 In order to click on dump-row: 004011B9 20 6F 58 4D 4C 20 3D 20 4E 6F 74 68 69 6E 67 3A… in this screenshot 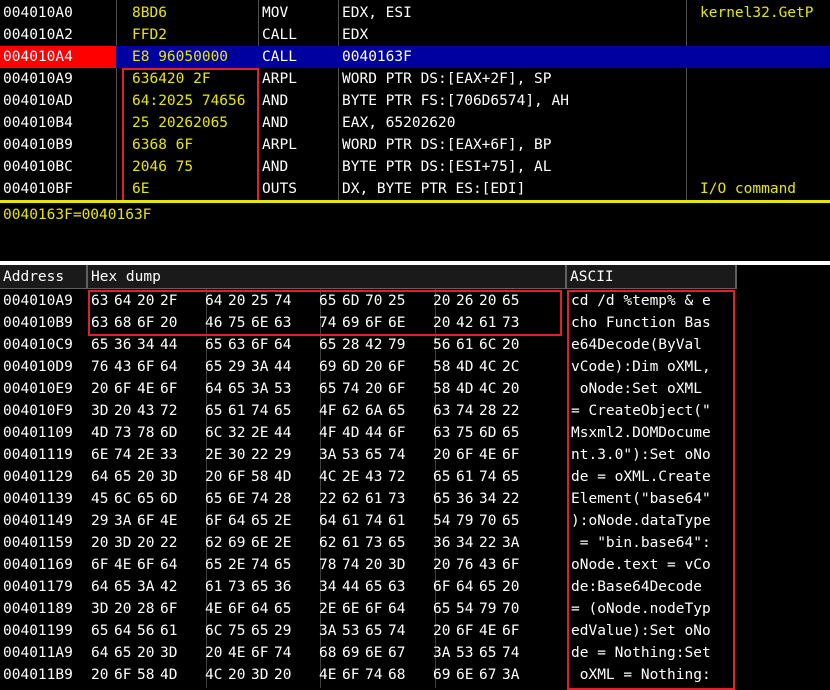, I will do `click(415, 675)`.